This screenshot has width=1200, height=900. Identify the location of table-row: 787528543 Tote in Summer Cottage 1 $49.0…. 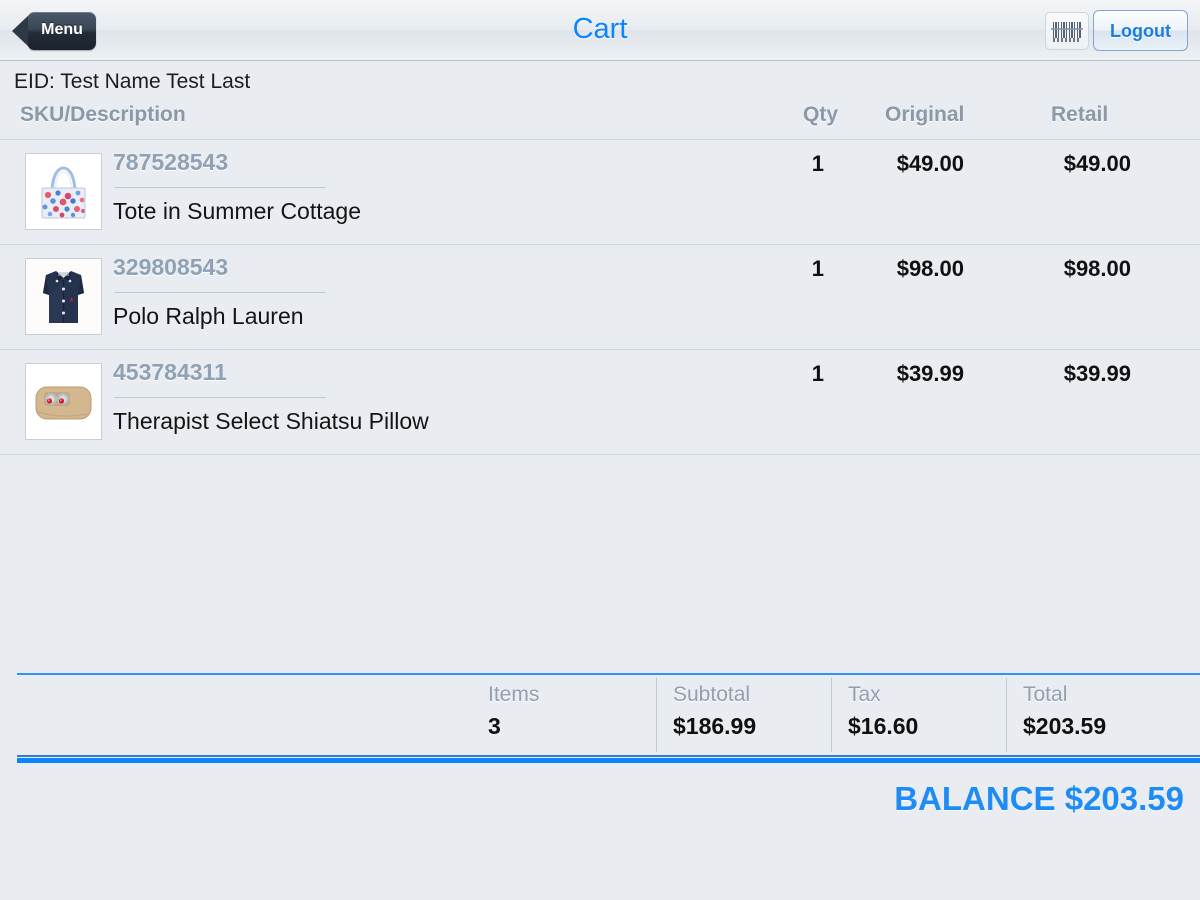
(600, 192).